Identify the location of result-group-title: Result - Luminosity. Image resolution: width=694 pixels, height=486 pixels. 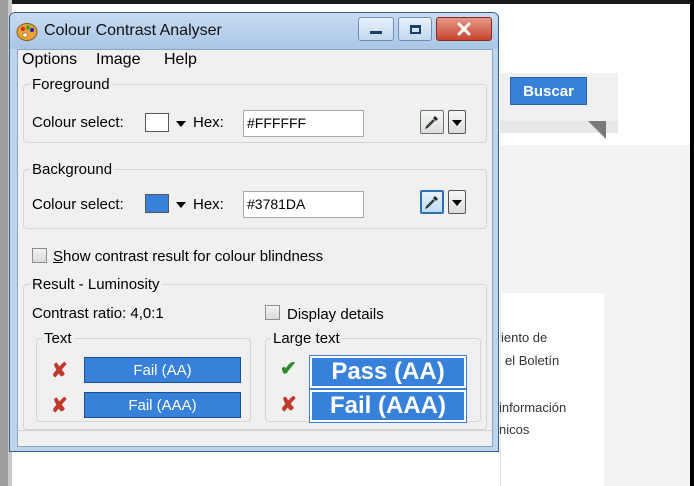
(96, 284).